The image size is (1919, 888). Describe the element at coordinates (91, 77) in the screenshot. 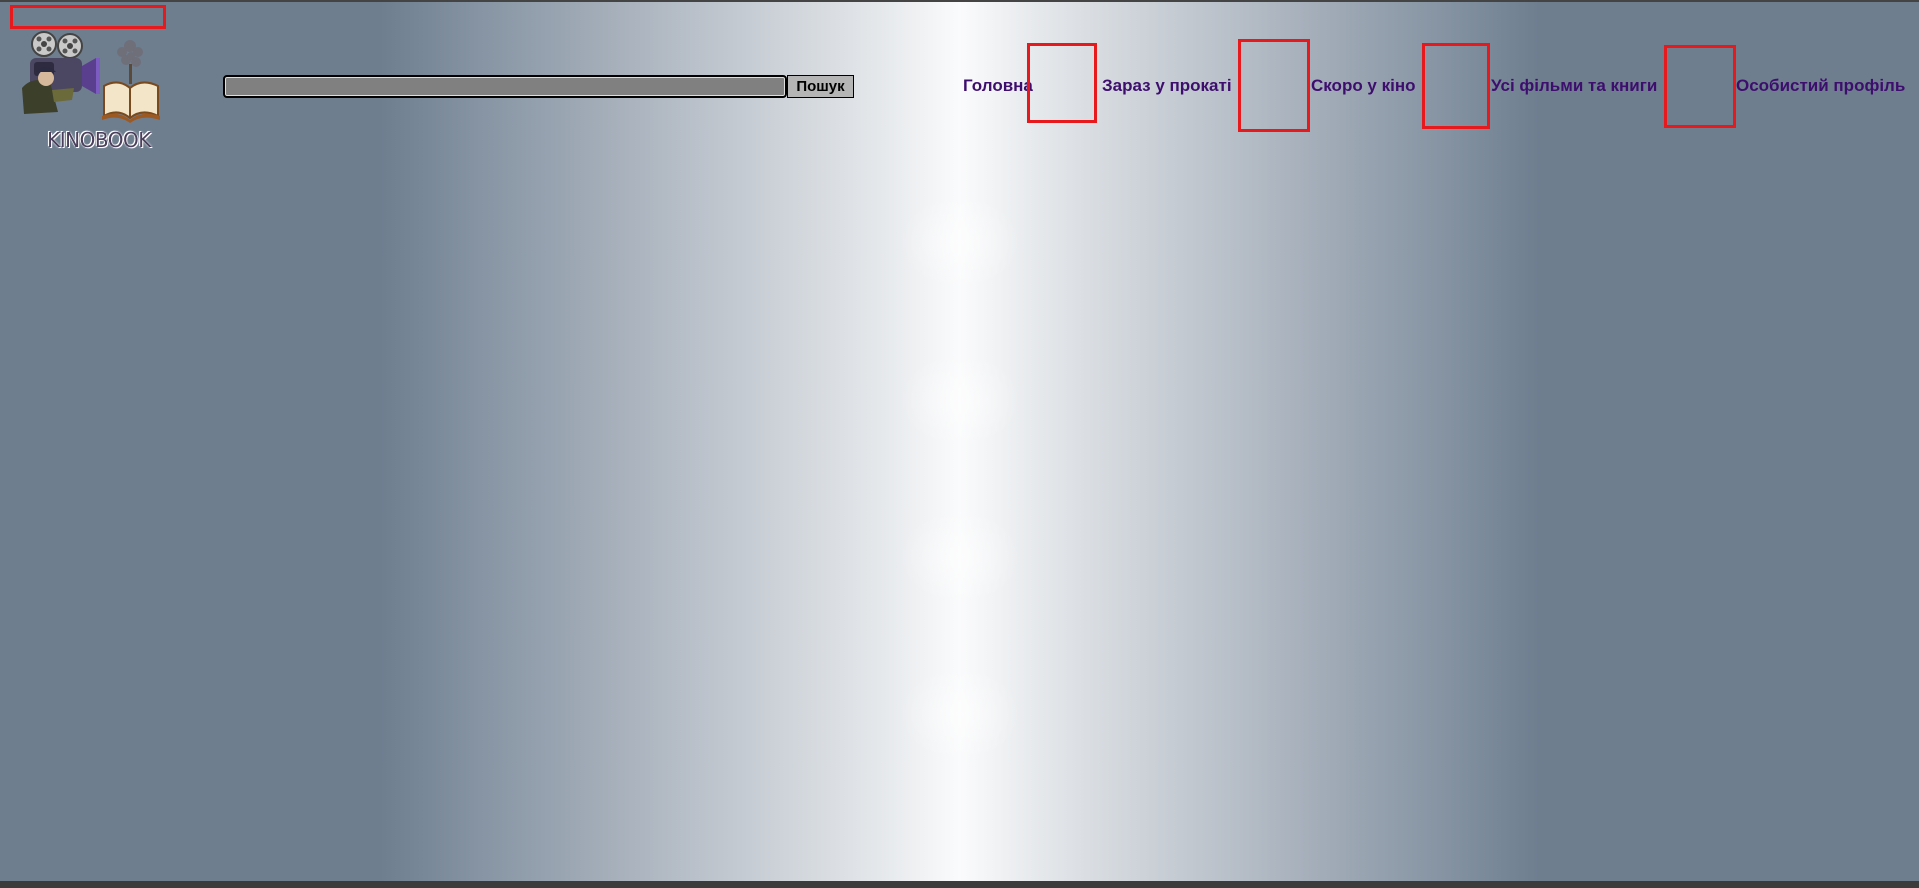

I see `film-projector-and-book-icon` at that location.